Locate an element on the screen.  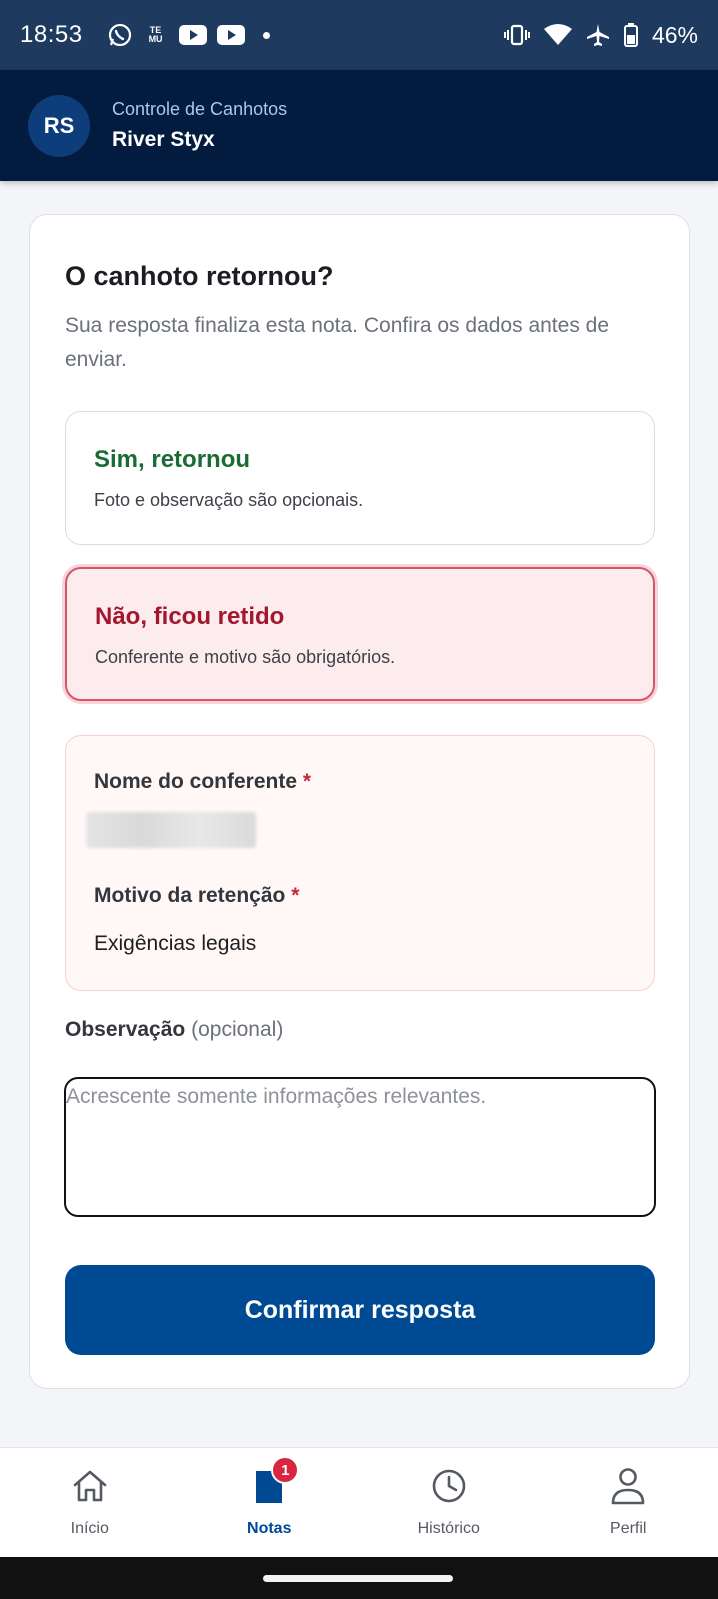
nav-label-inicio: Início is located at coordinates (89, 1528).